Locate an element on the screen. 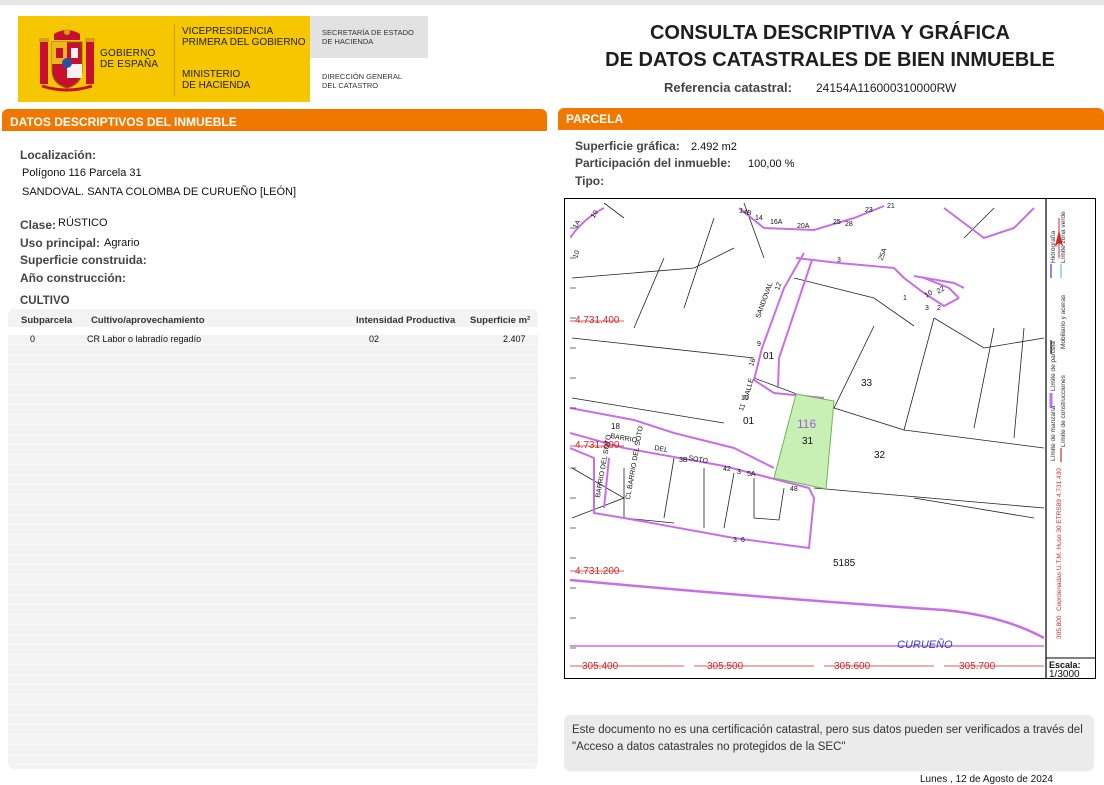 The image size is (1104, 785). ref-value: 24154A116000310000RW is located at coordinates (886, 88).